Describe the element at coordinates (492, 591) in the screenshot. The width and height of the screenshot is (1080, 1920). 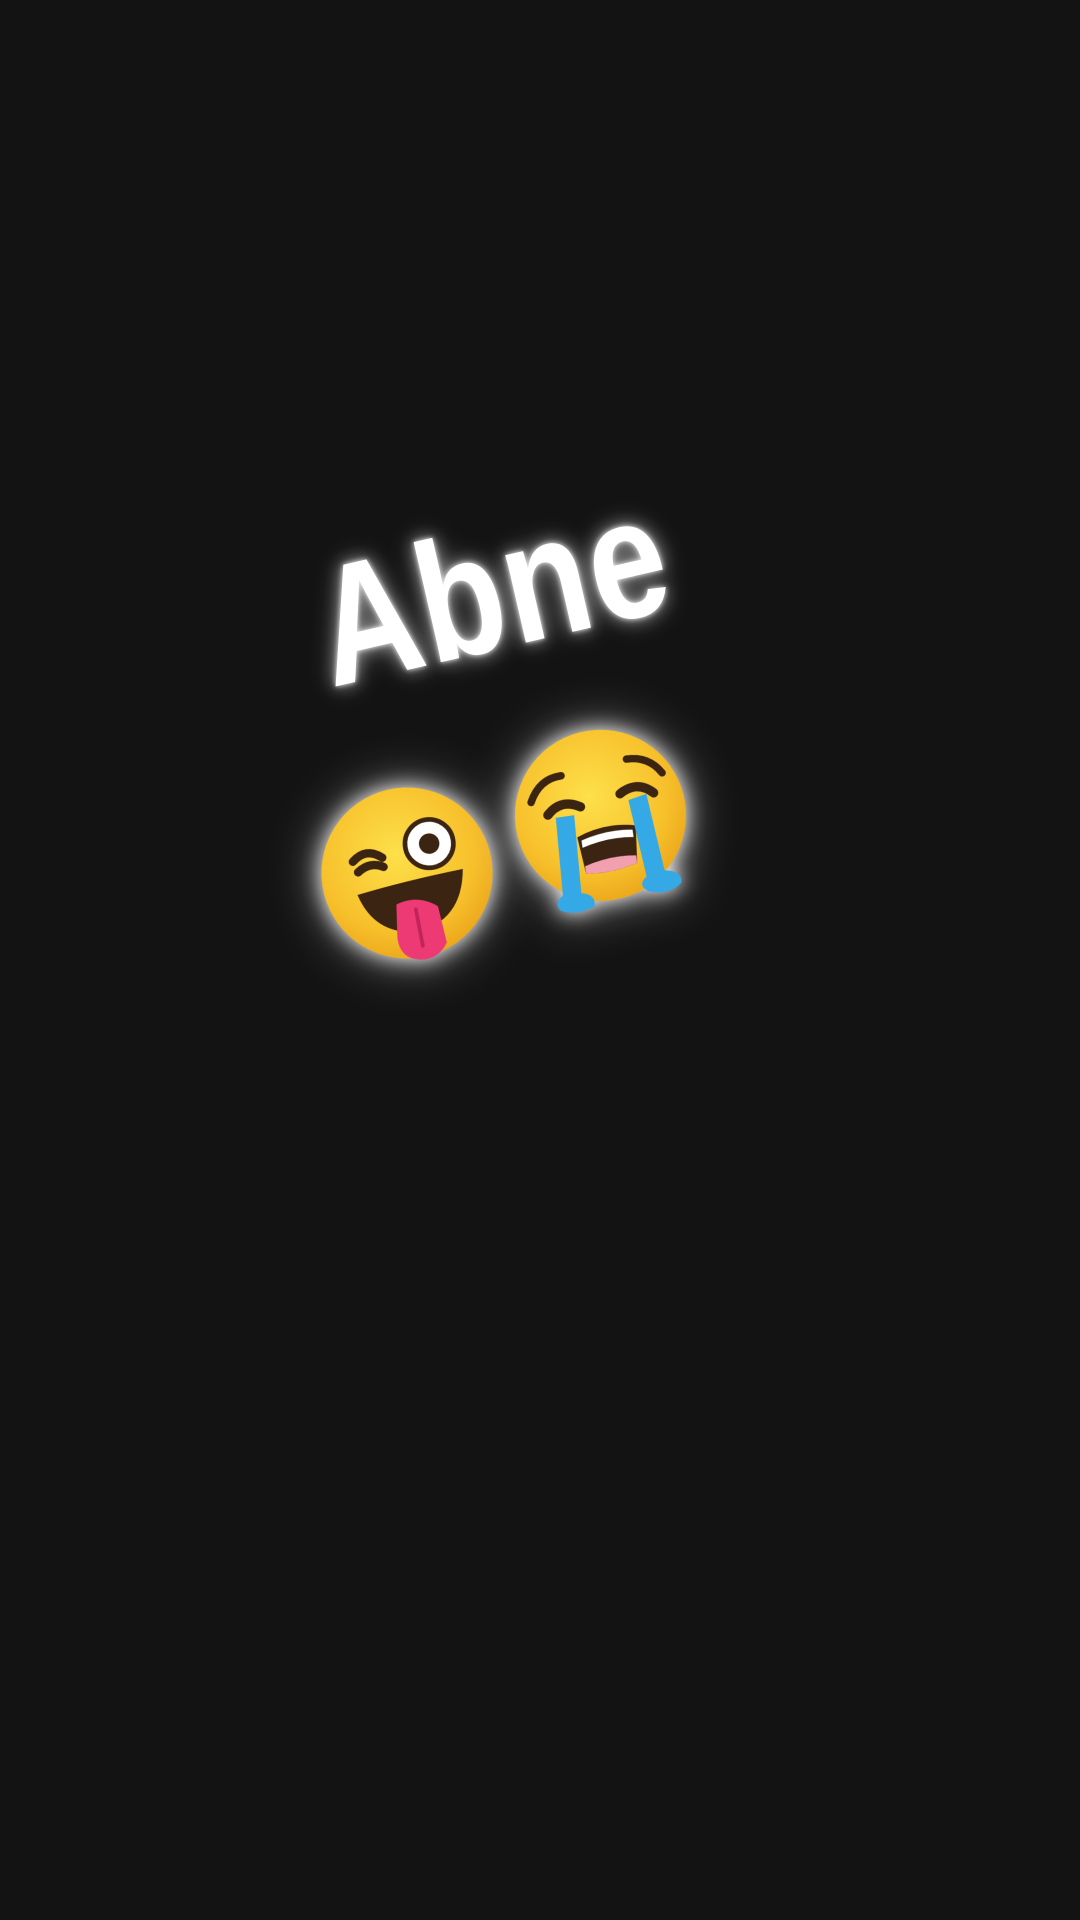
I see `caption-text: Abne` at that location.